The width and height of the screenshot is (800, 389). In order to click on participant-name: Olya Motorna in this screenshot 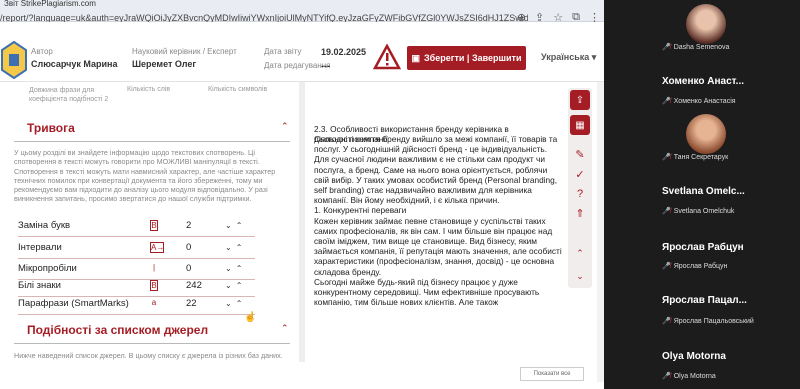, I will do `click(694, 356)`.